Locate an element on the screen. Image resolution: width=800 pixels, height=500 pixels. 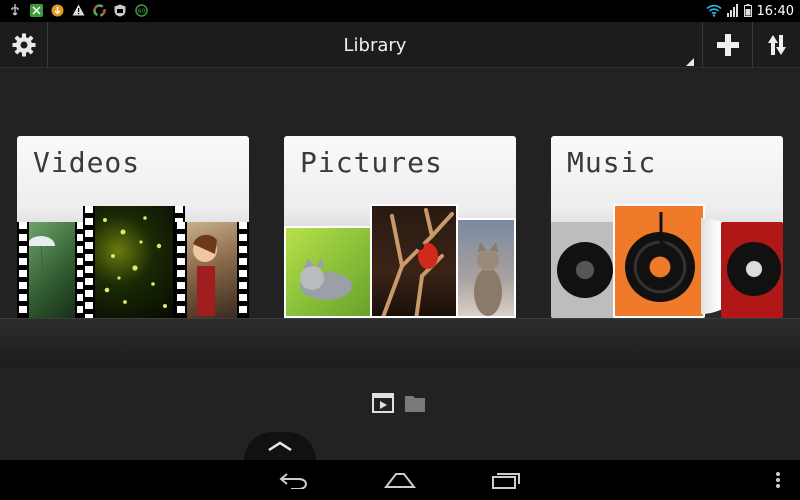
home-button is located at coordinates (400, 480).